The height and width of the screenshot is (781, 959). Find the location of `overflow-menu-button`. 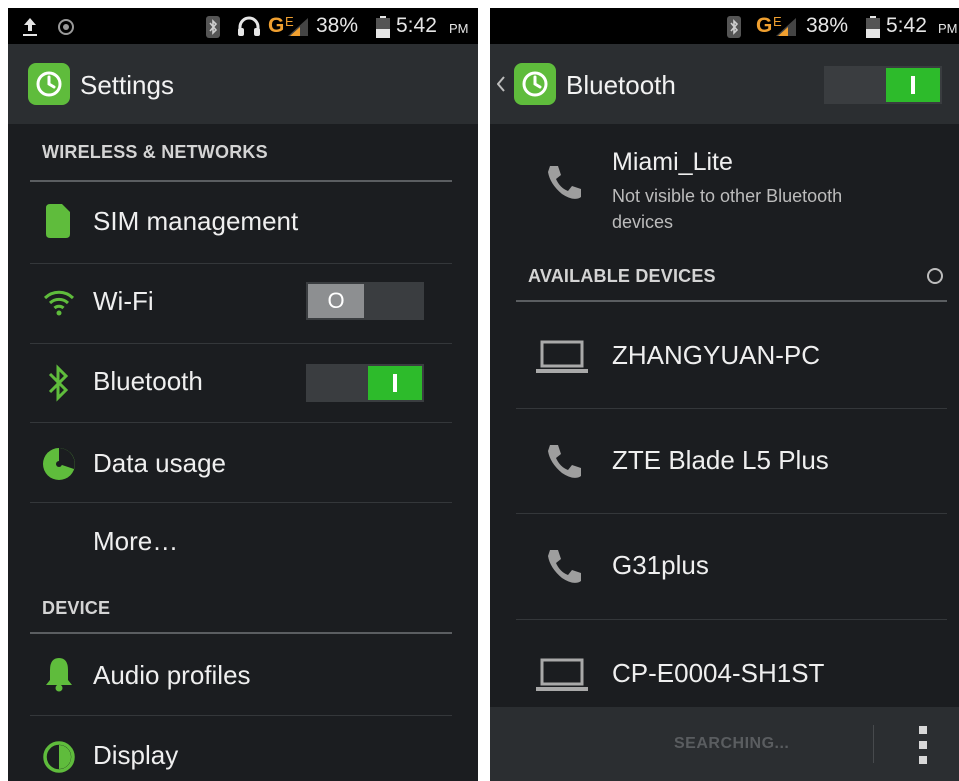

overflow-menu-button is located at coordinates (923, 745).